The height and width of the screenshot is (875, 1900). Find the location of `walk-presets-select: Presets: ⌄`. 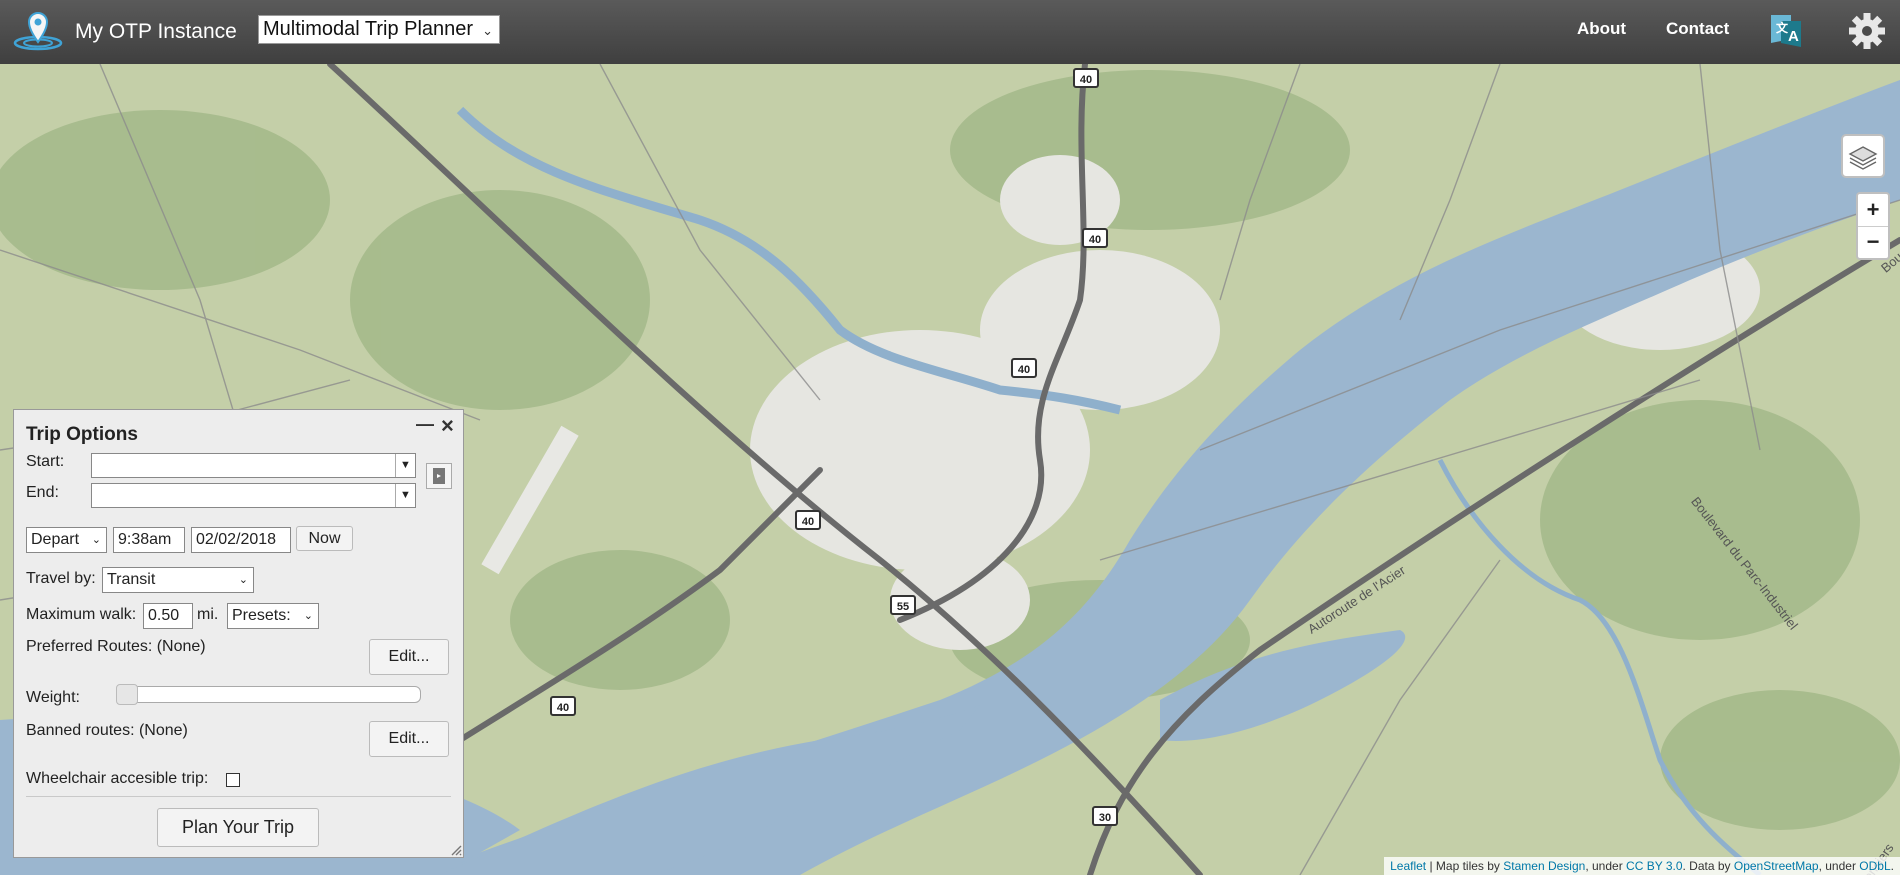

walk-presets-select: Presets: ⌄ is located at coordinates (273, 616).